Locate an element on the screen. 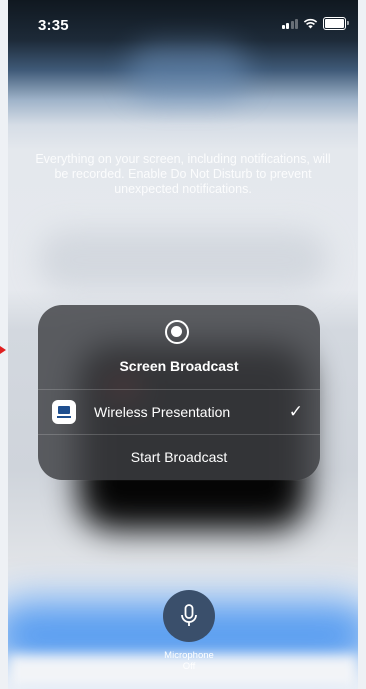  microphone-title: Microphone is located at coordinates (189, 655).